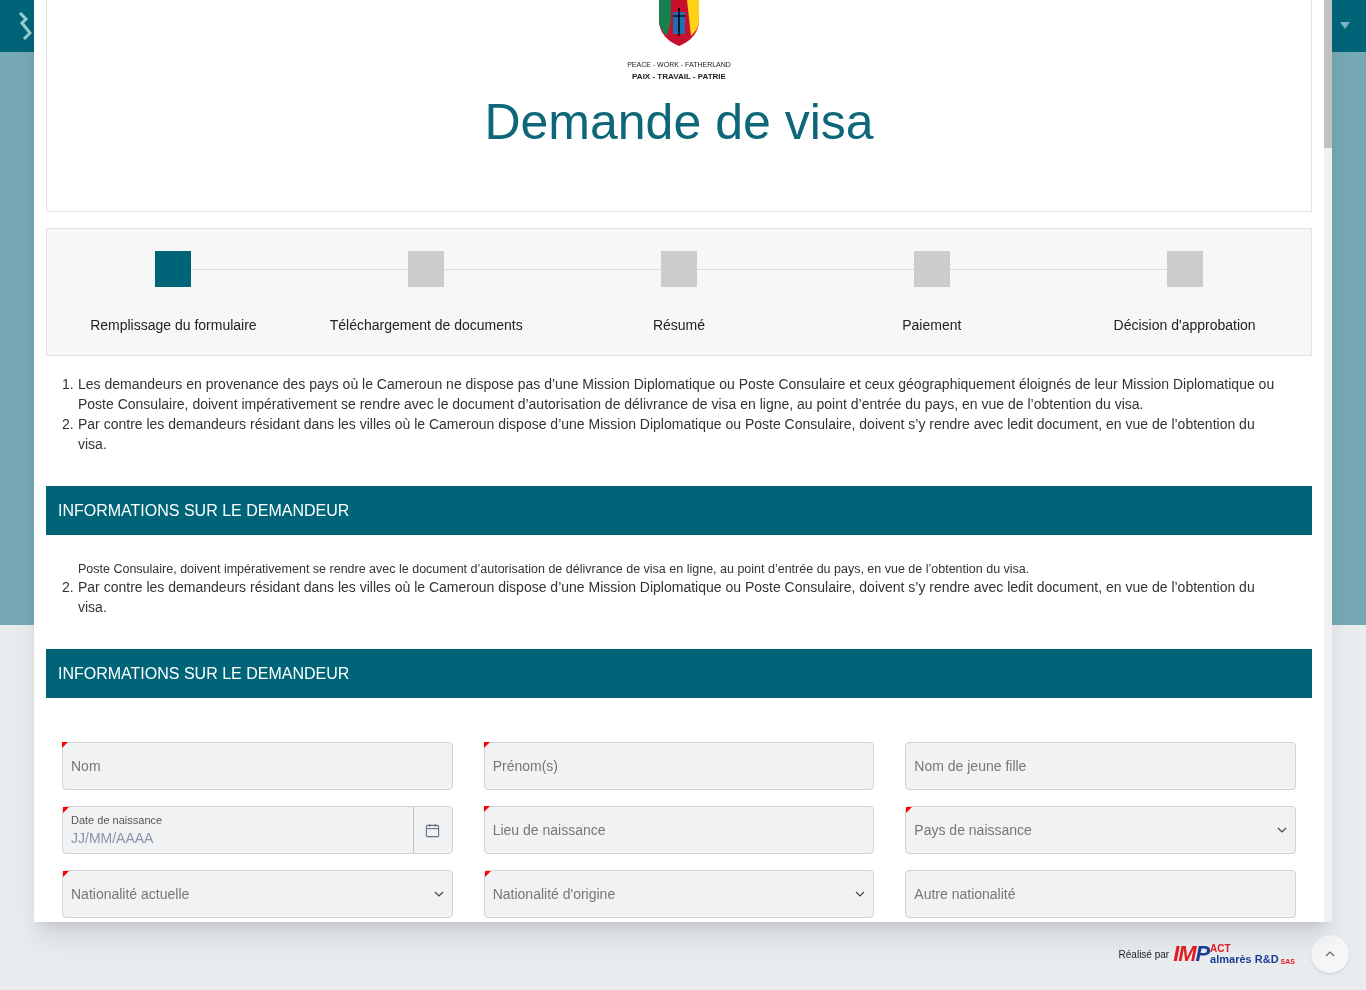 The width and height of the screenshot is (1366, 990). Describe the element at coordinates (68, 384) in the screenshot. I see `list-number: 1.` at that location.